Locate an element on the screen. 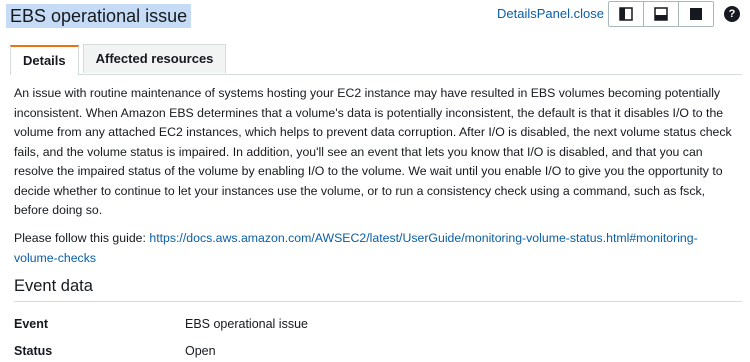 The height and width of the screenshot is (362, 750). section-divider is located at coordinates (378, 301).